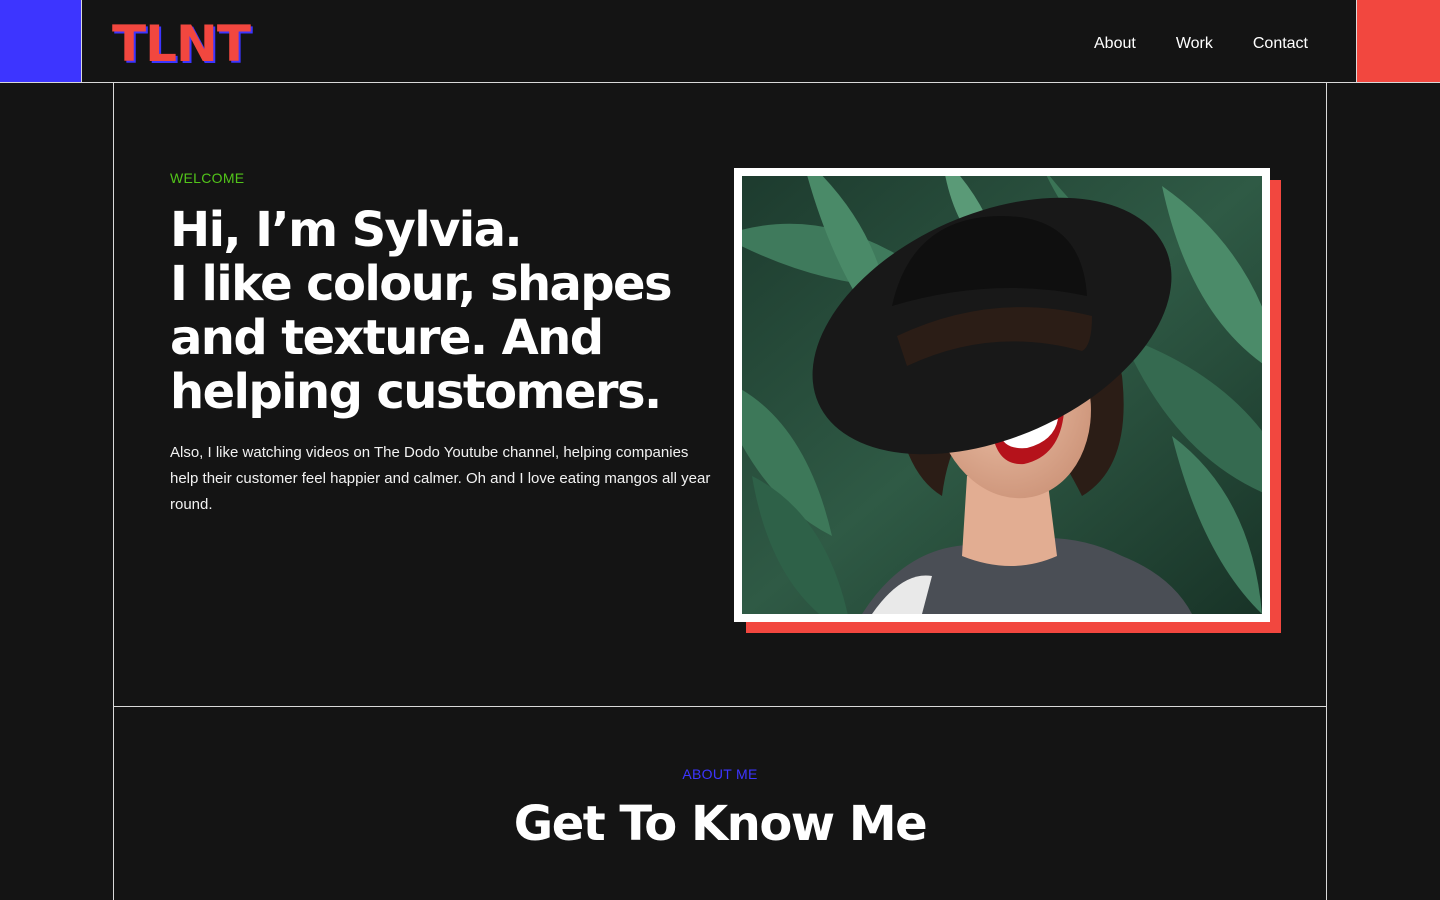 Image resolution: width=1440 pixels, height=900 pixels. I want to click on main-nav: About Work Contact, so click(1201, 44).